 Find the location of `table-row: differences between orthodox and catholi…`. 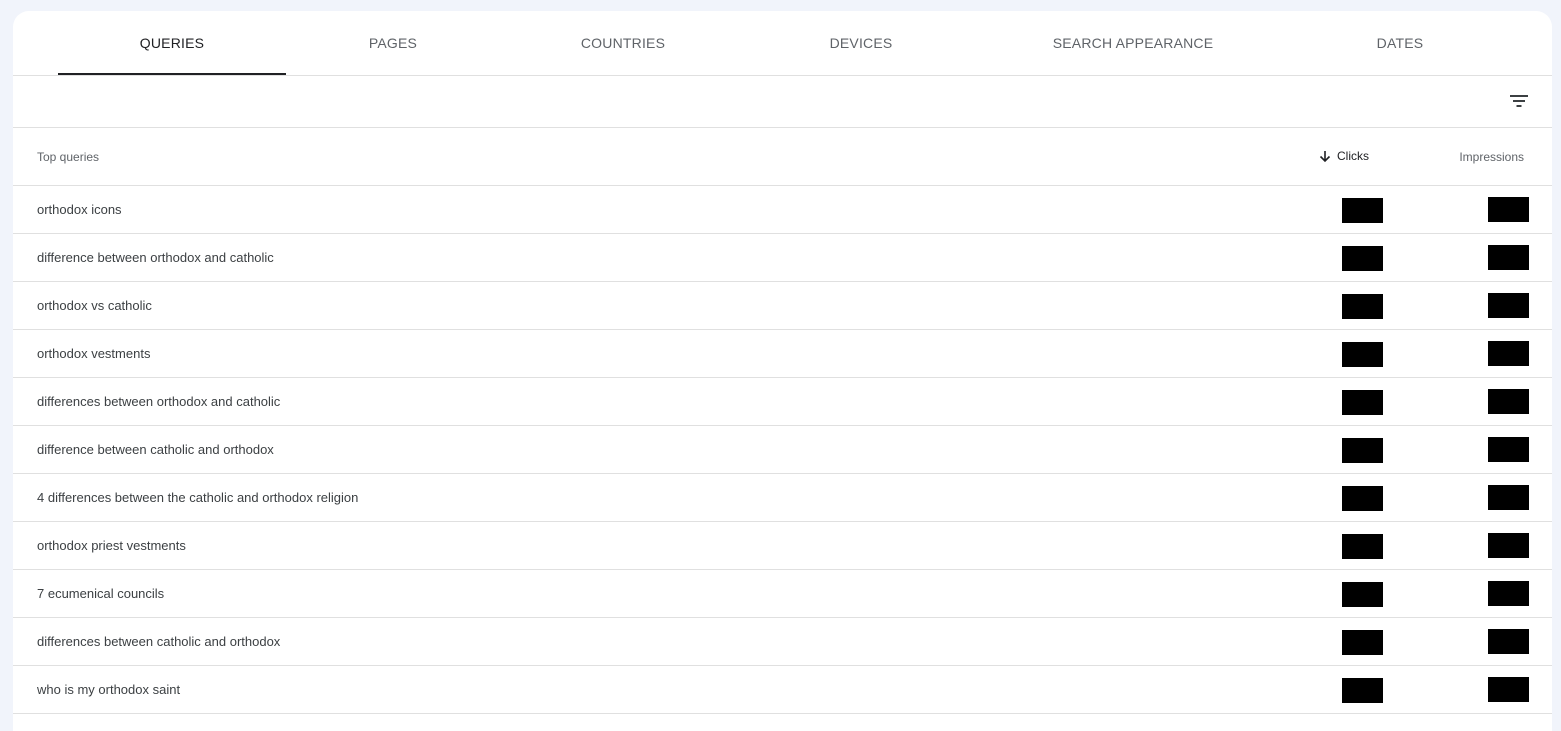

table-row: differences between orthodox and catholi… is located at coordinates (782, 402).